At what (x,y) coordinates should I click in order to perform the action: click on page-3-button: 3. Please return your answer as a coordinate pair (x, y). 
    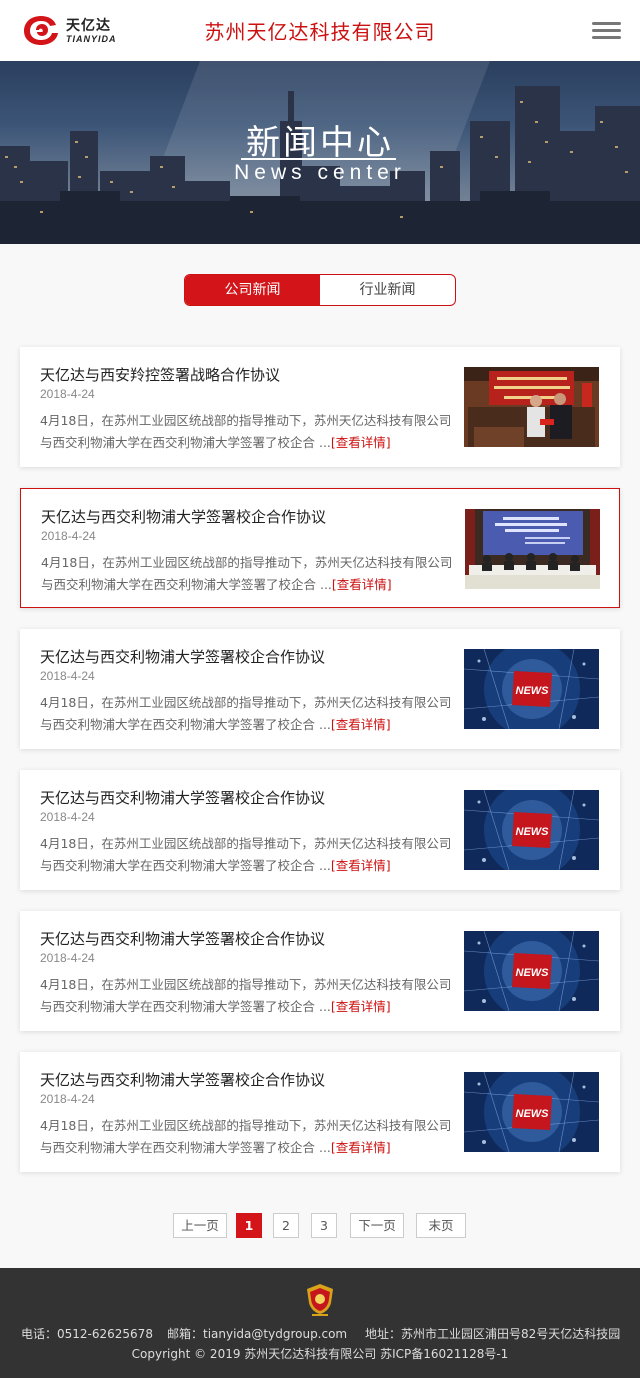
    Looking at the image, I should click on (324, 1225).